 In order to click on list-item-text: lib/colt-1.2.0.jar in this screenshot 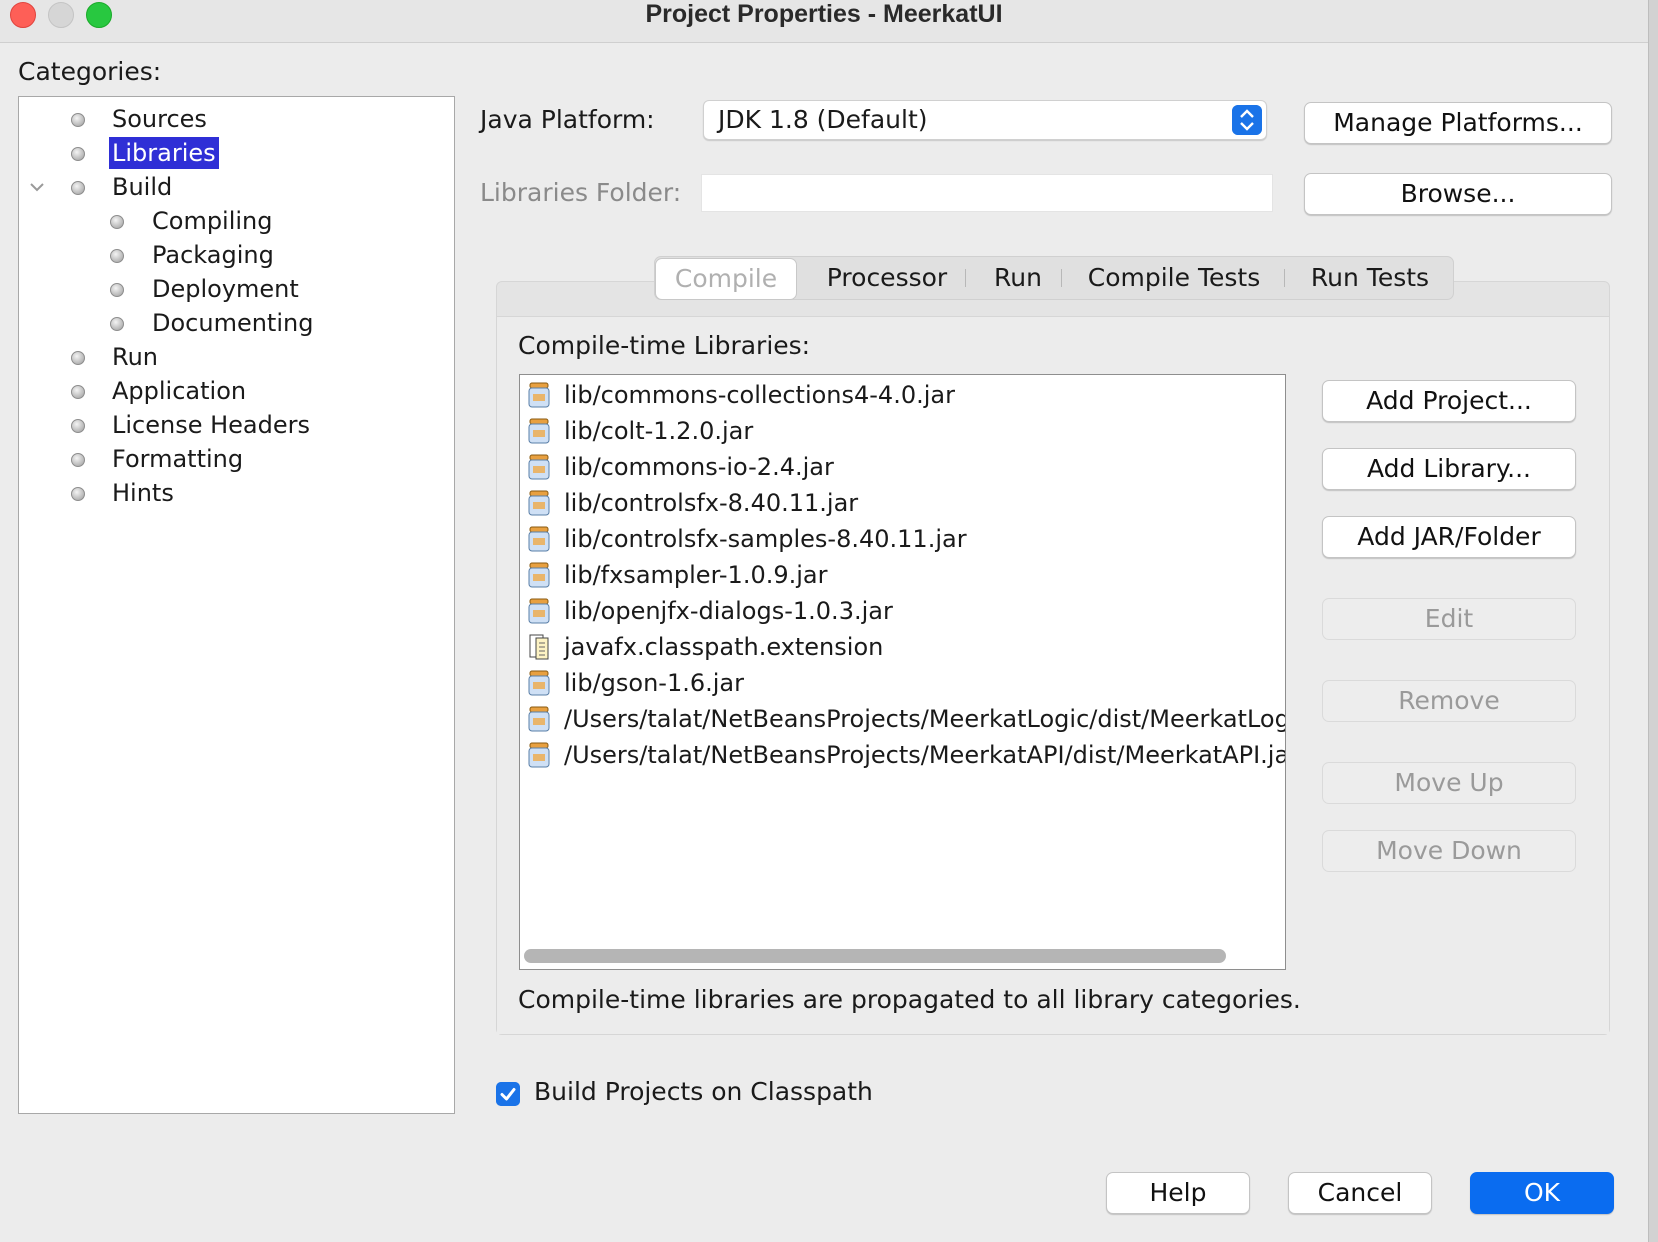, I will do `click(659, 431)`.